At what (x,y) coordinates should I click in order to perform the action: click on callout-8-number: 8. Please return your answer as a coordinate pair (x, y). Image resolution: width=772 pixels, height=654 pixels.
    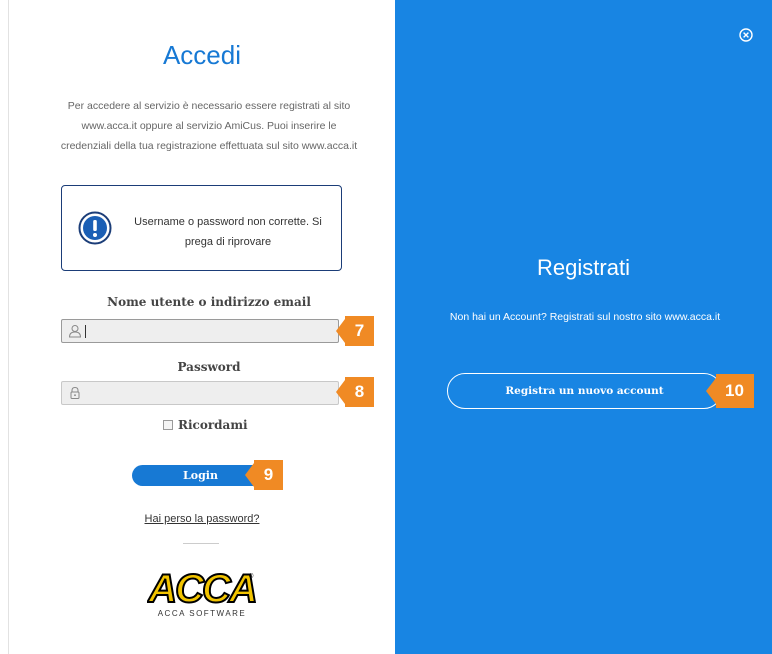
    Looking at the image, I should click on (359, 391).